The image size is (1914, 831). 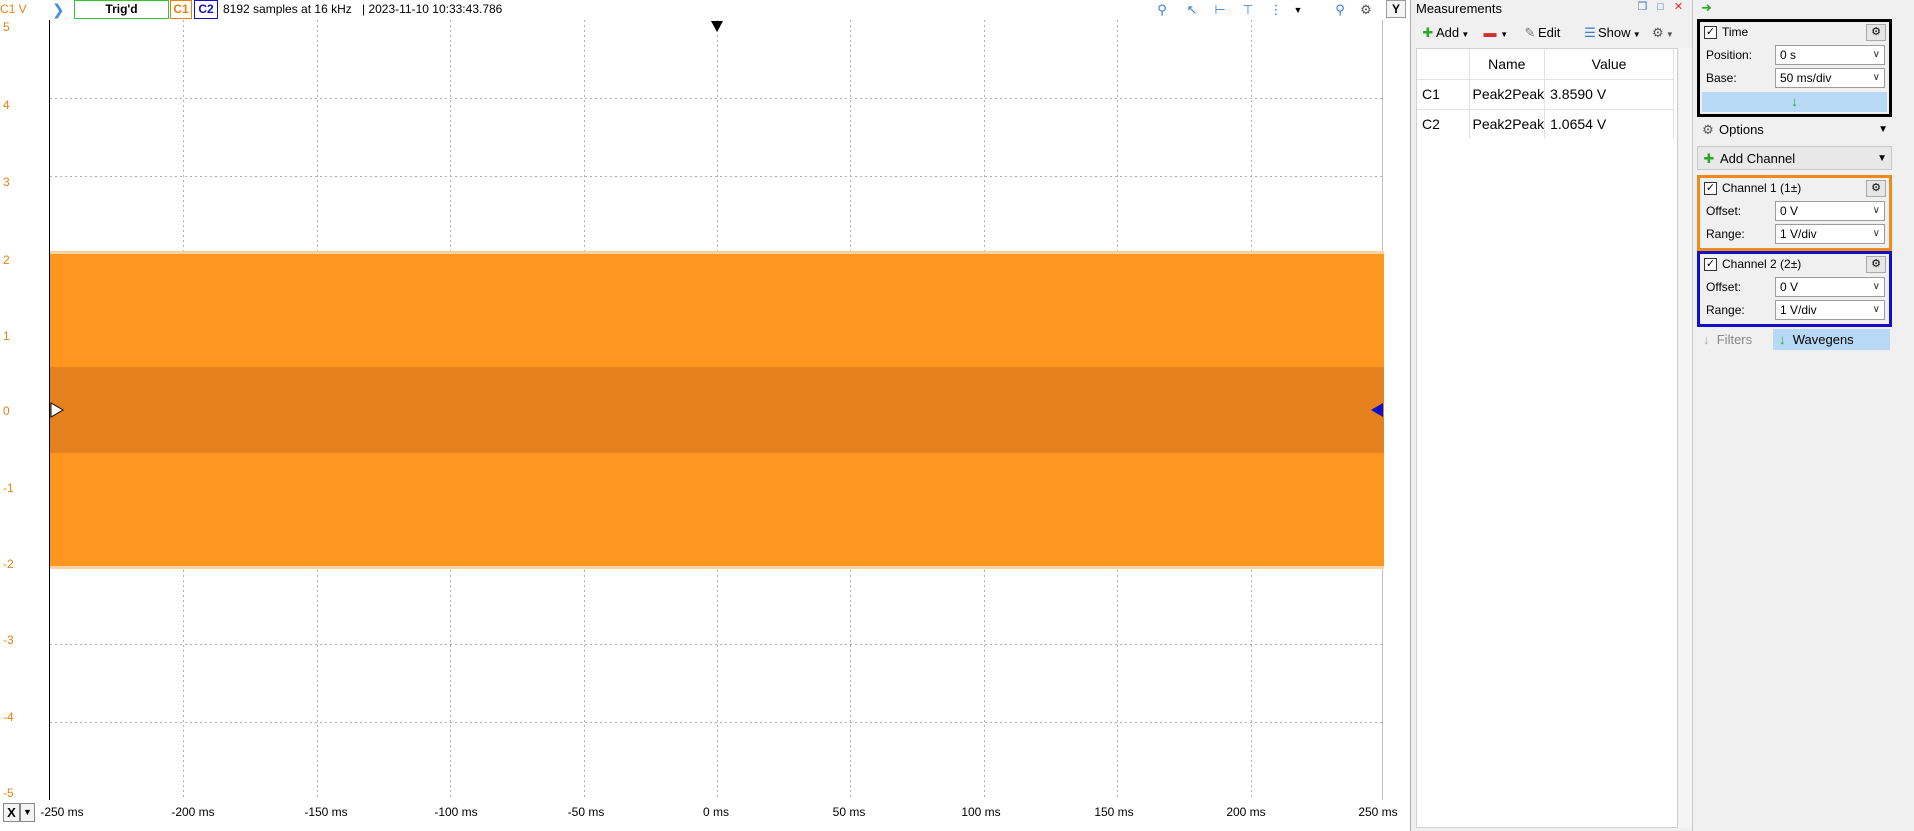 What do you see at coordinates (717, 567) in the screenshot?
I see `channel-1-envelope-bottom` at bounding box center [717, 567].